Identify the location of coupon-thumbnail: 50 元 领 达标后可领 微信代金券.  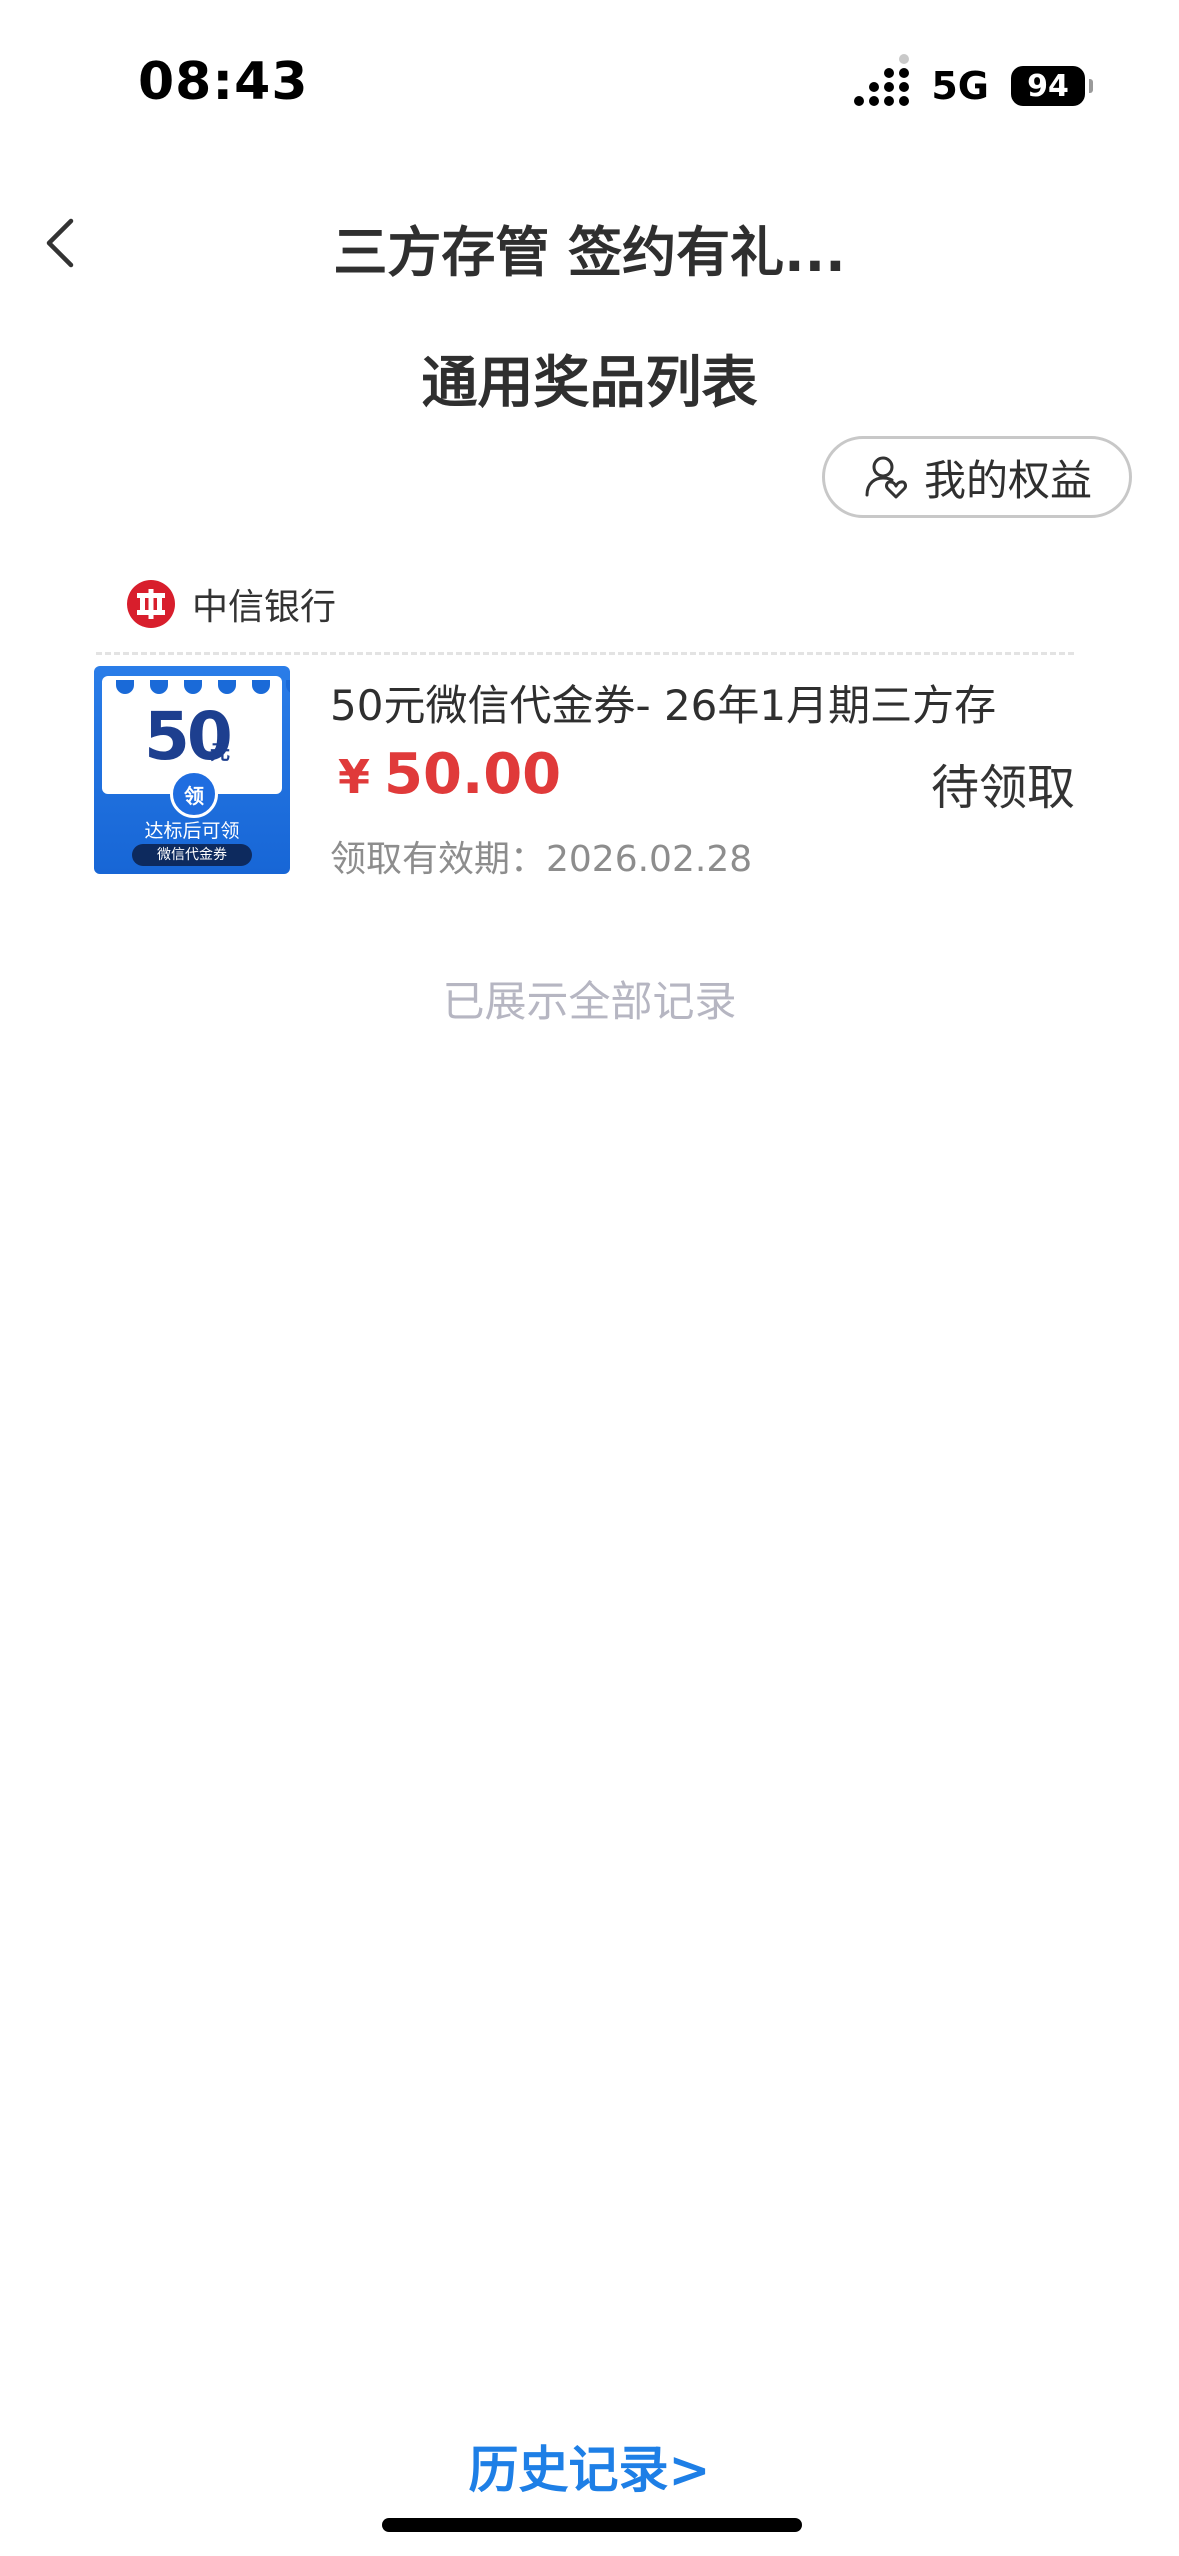
(192, 770).